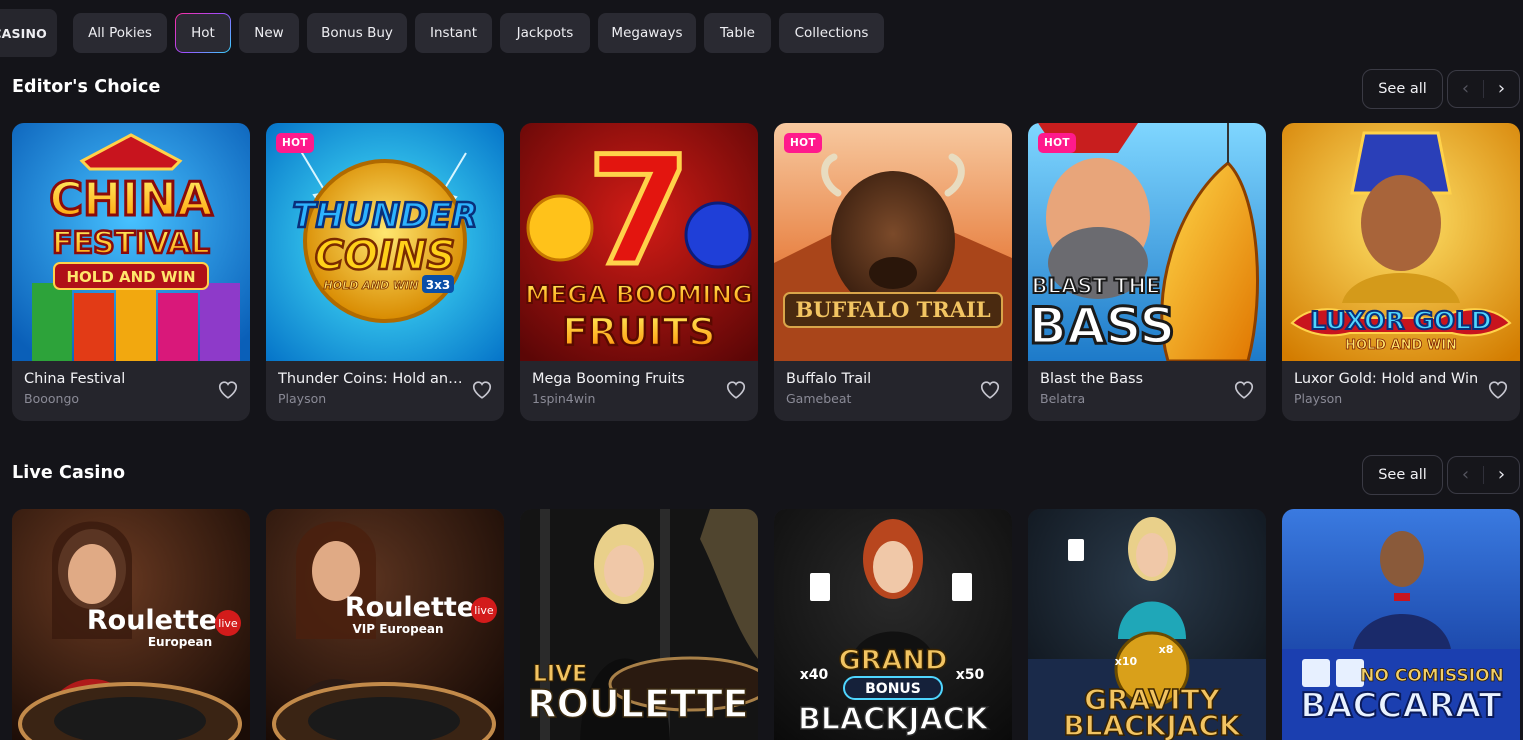  I want to click on game-card: GRAND BONUS BLACKJACK x40 x50, so click(893, 624).